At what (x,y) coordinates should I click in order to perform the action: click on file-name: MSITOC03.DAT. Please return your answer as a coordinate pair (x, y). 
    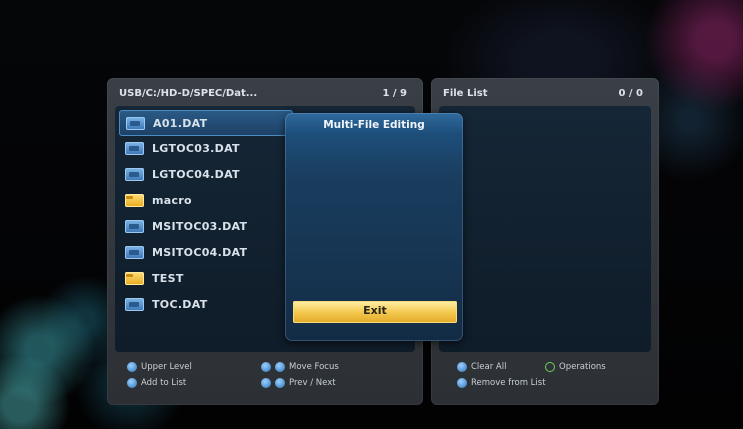
    Looking at the image, I should click on (200, 226).